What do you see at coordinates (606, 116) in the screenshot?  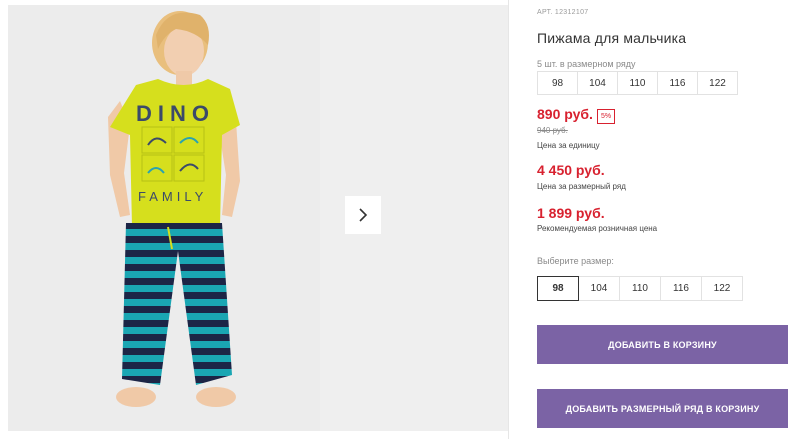 I see `discount-badge: 5%` at bounding box center [606, 116].